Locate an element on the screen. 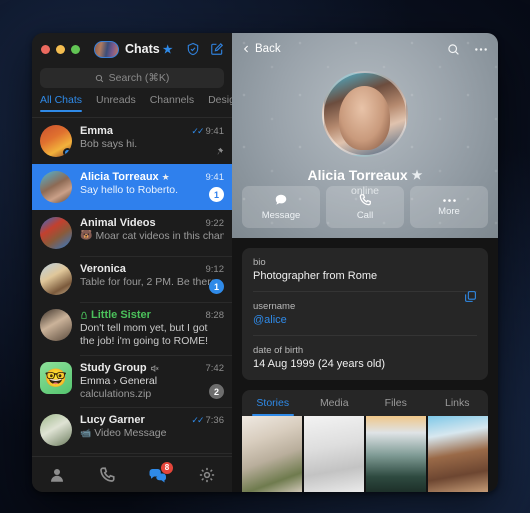 This screenshot has width=530, height=513. zoom-window-button is located at coordinates (75, 49).